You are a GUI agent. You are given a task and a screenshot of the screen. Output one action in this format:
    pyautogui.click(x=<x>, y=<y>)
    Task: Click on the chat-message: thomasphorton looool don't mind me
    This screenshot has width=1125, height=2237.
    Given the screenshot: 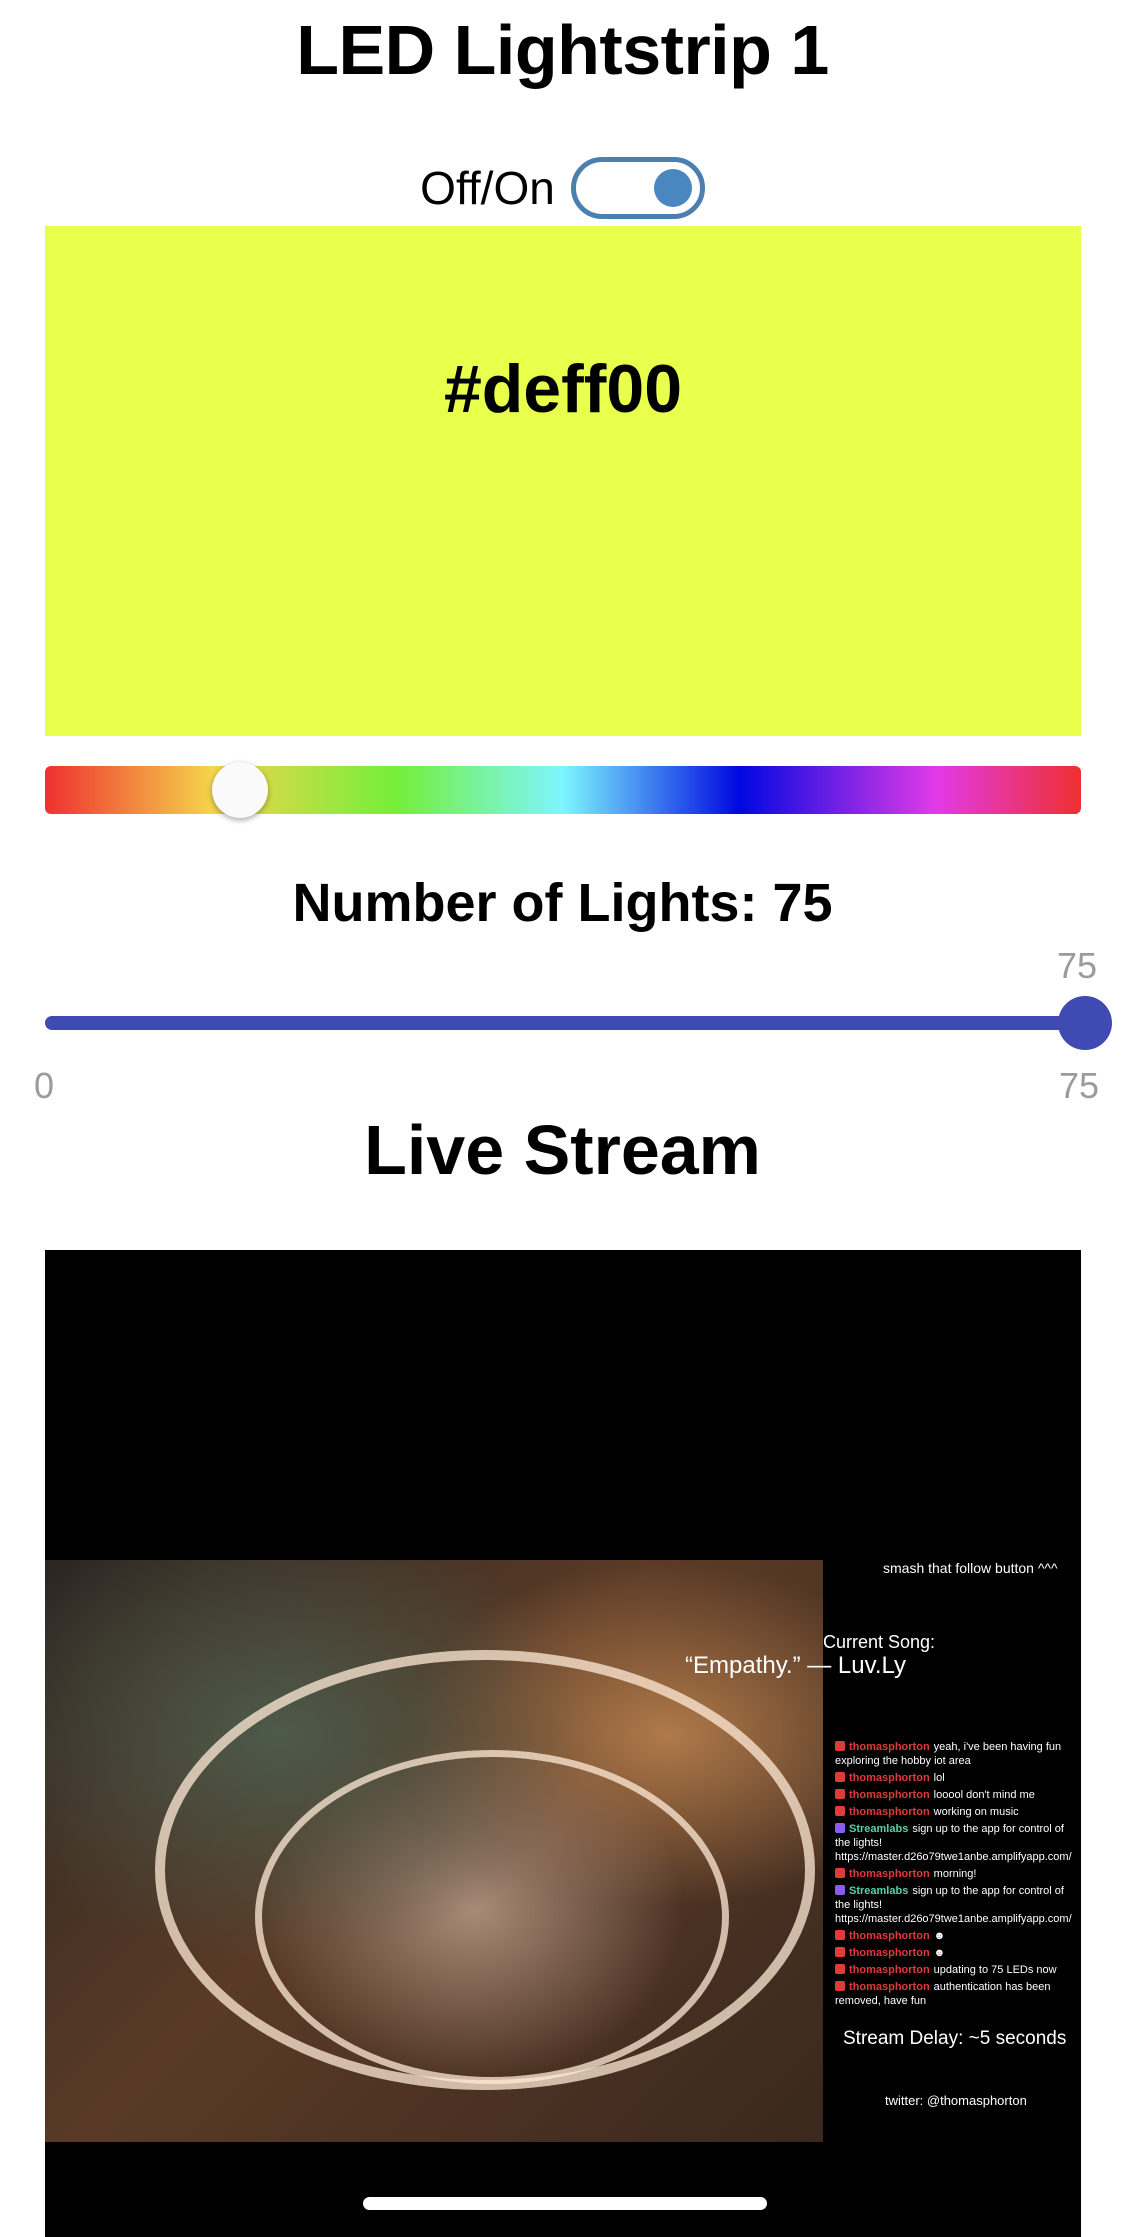 What is the action you would take?
    pyautogui.click(x=955, y=1795)
    